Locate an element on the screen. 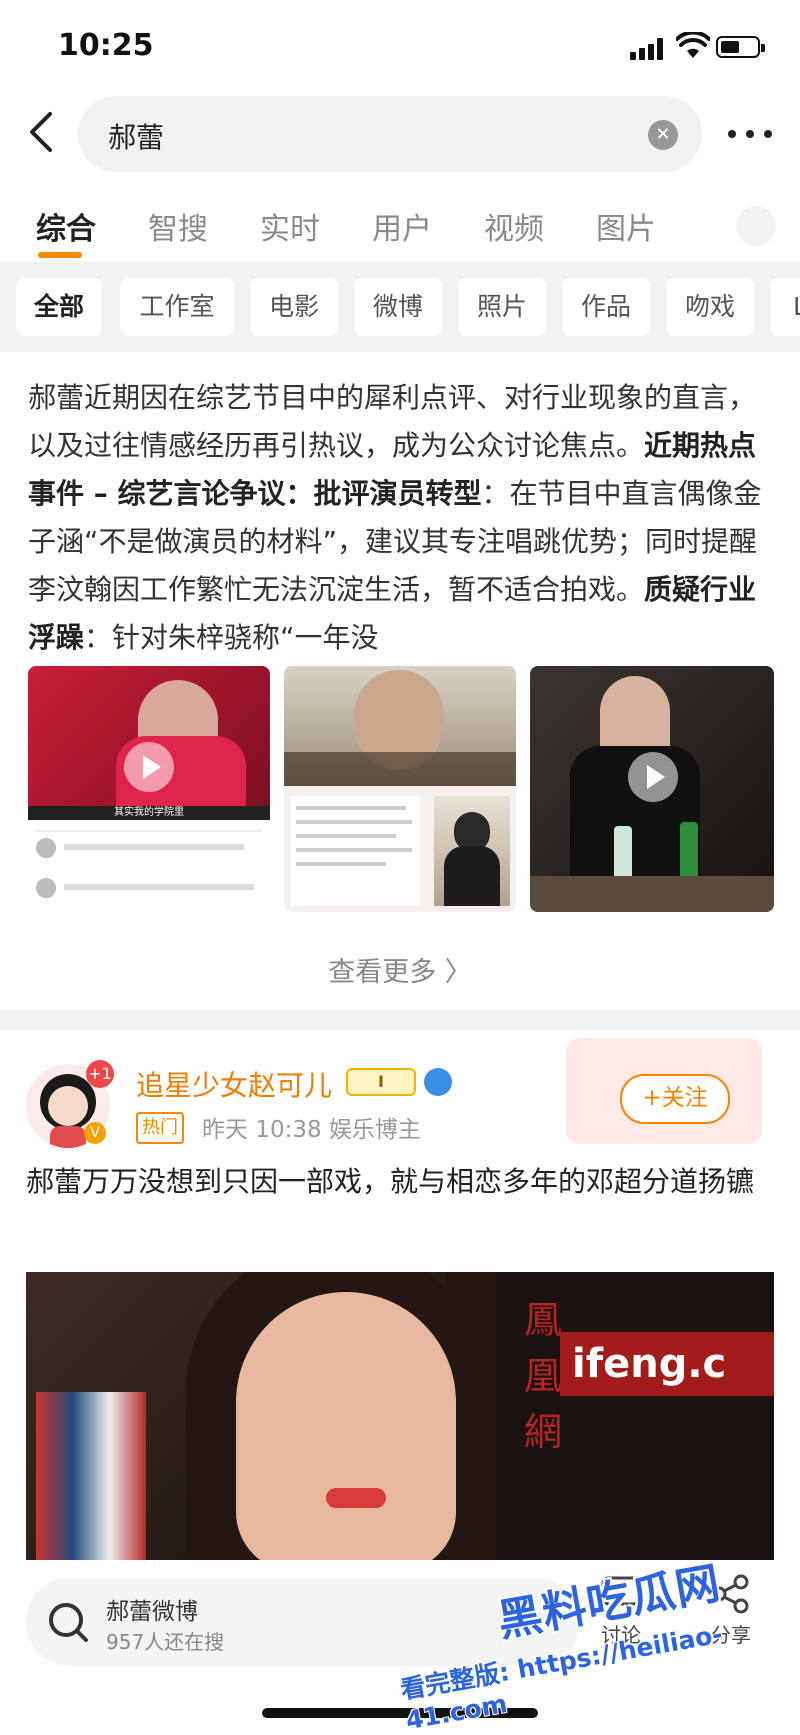 This screenshot has height=1735, width=800. chip-works: 作品 is located at coordinates (606, 307).